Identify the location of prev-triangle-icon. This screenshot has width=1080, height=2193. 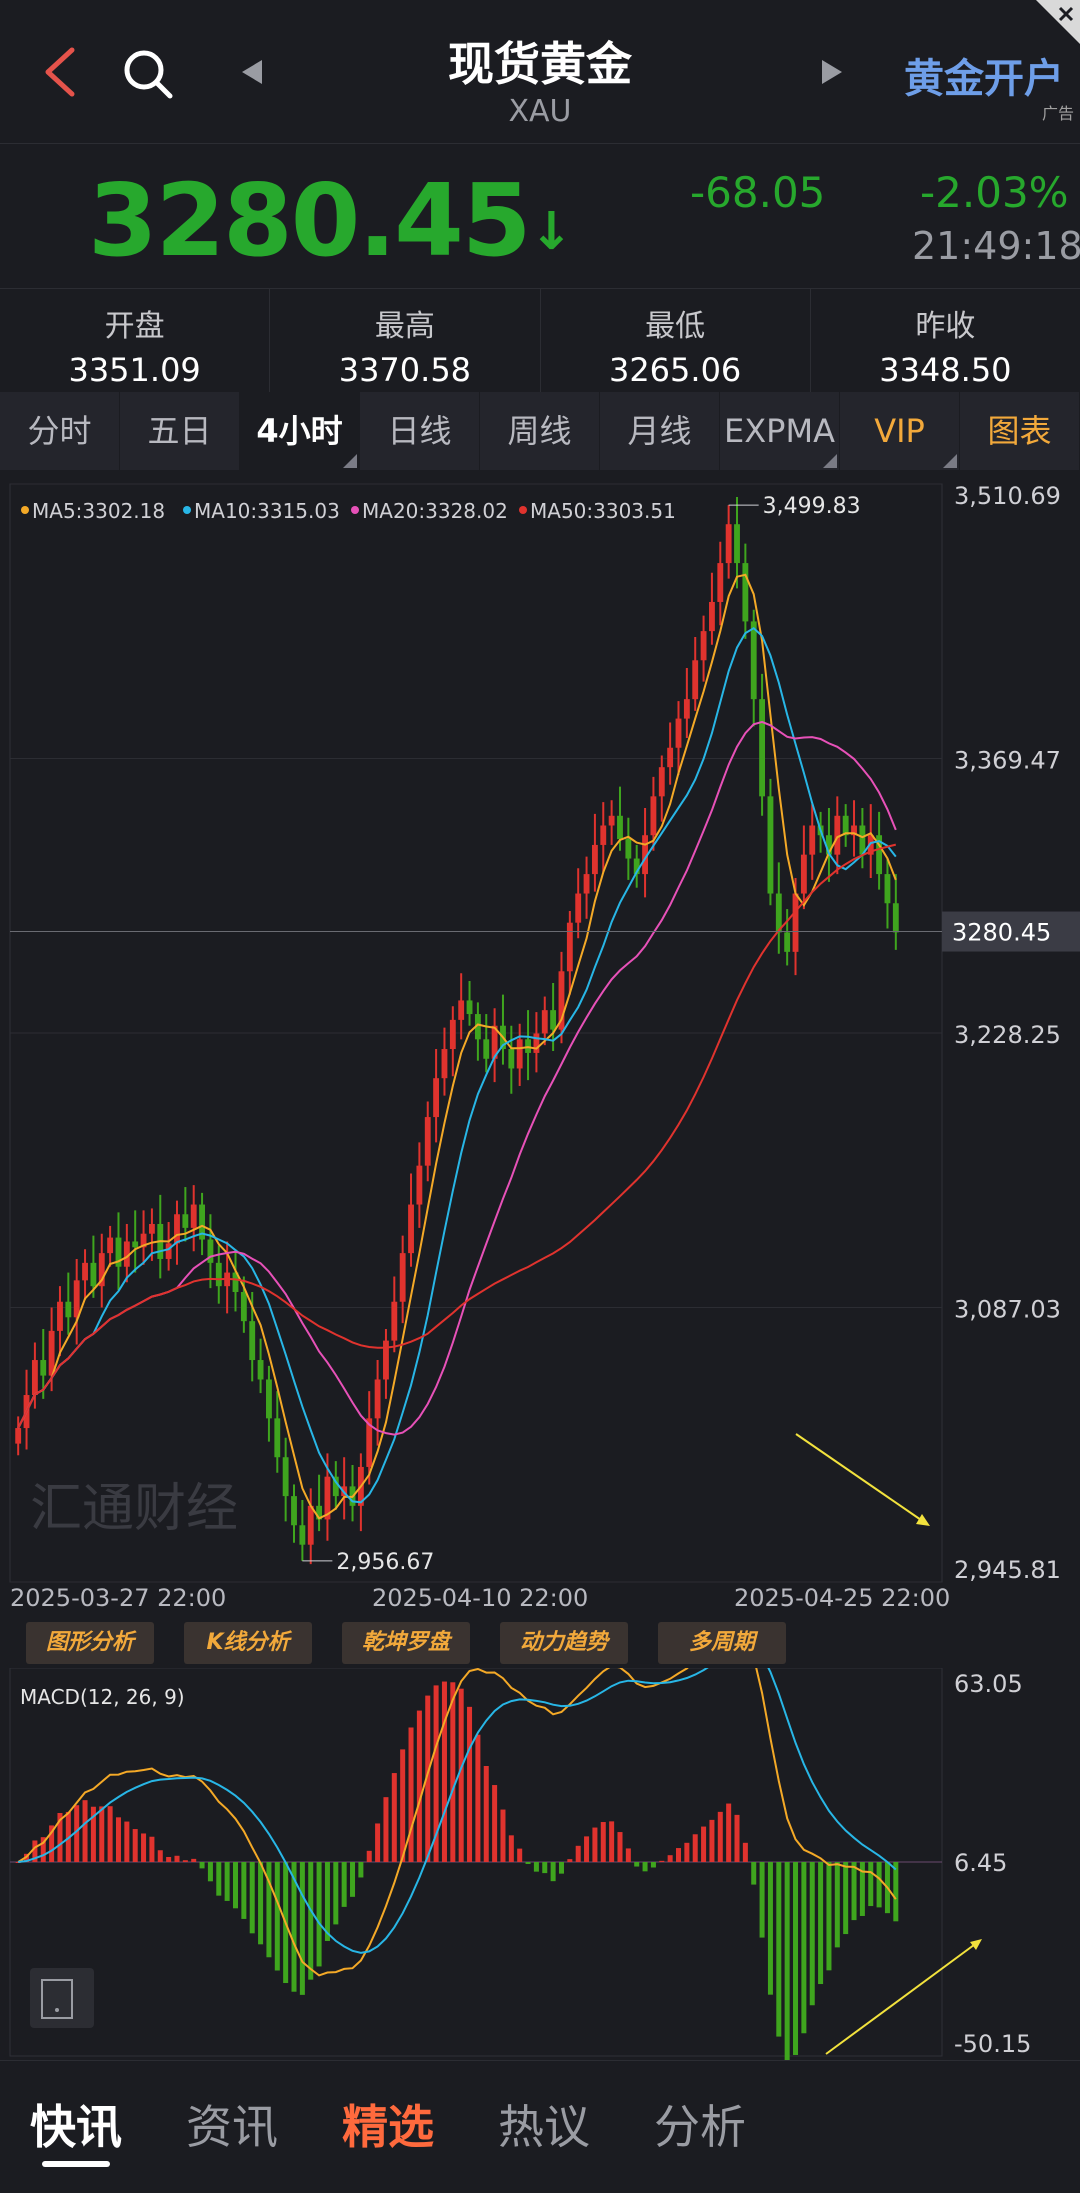
(252, 72).